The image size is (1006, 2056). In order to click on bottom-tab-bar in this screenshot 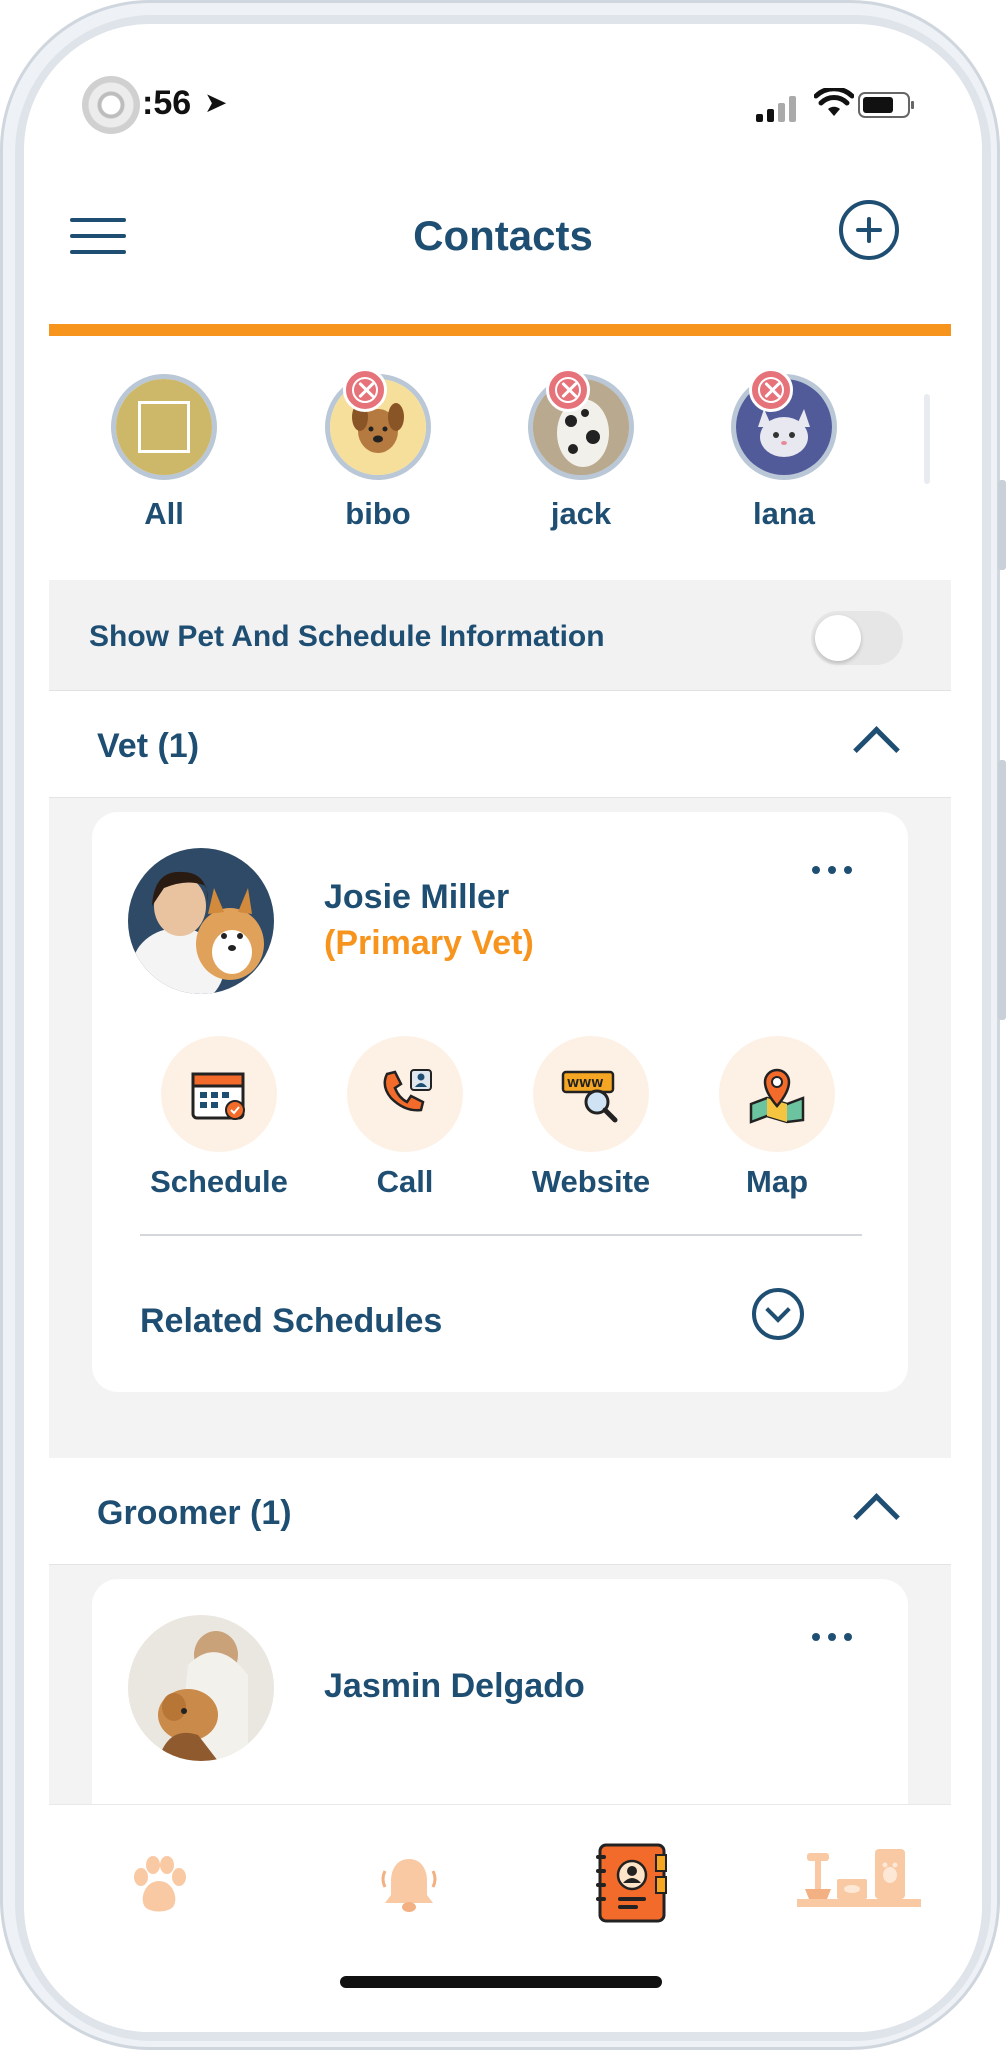, I will do `click(500, 1918)`.